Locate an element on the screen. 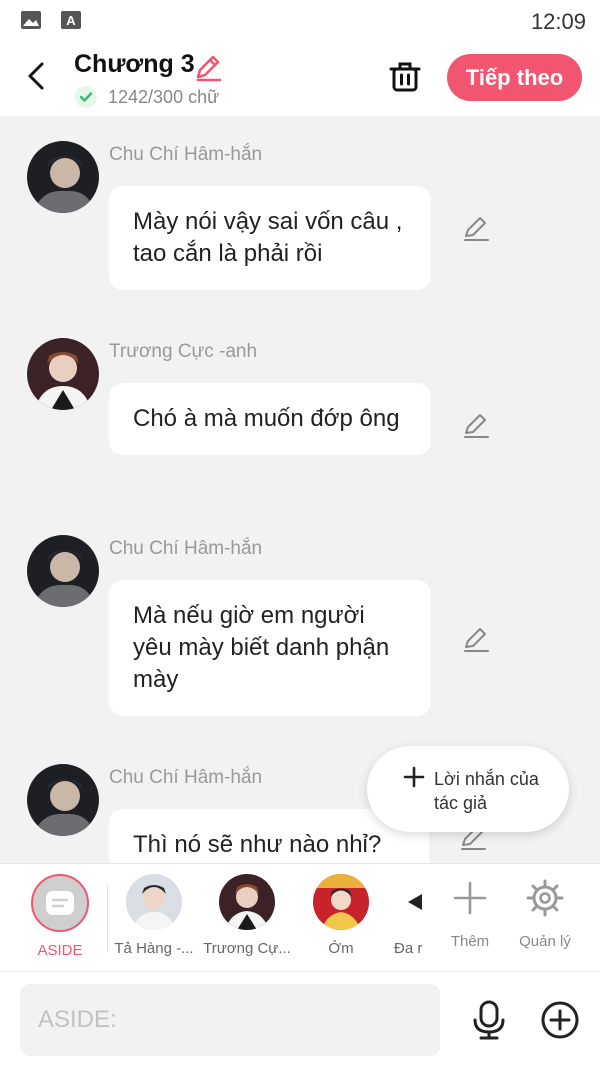 The image size is (600, 1067). author-note-button: Lời nhắn của tác giả is located at coordinates (468, 789).